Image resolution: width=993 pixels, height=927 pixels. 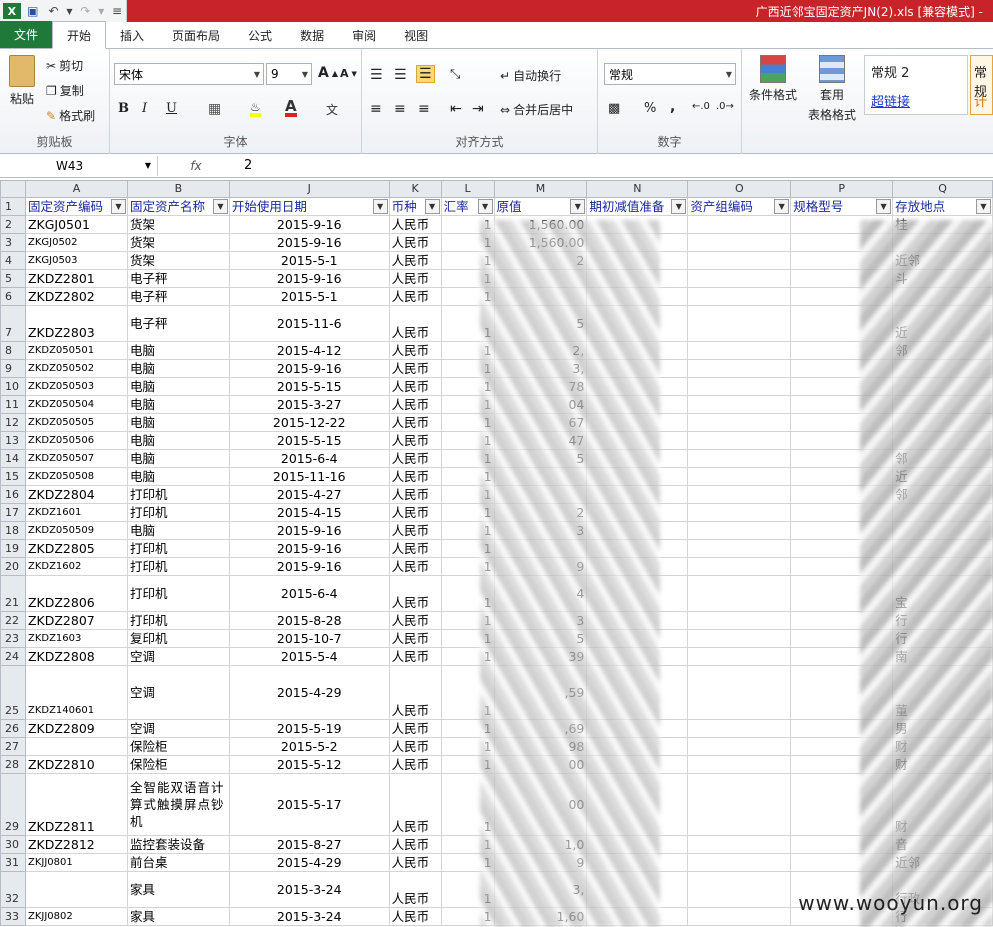 What do you see at coordinates (540, 189) in the screenshot?
I see `column-header-m: M` at bounding box center [540, 189].